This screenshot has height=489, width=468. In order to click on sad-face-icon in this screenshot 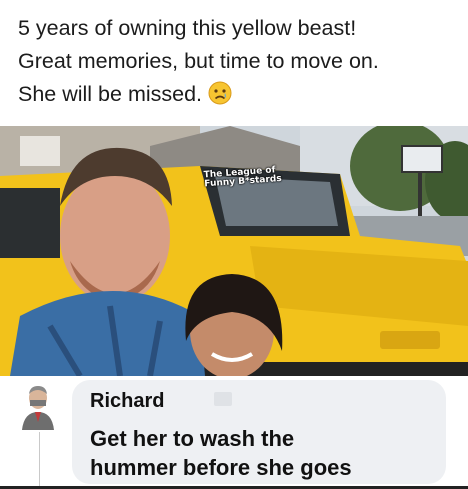, I will do `click(220, 98)`.